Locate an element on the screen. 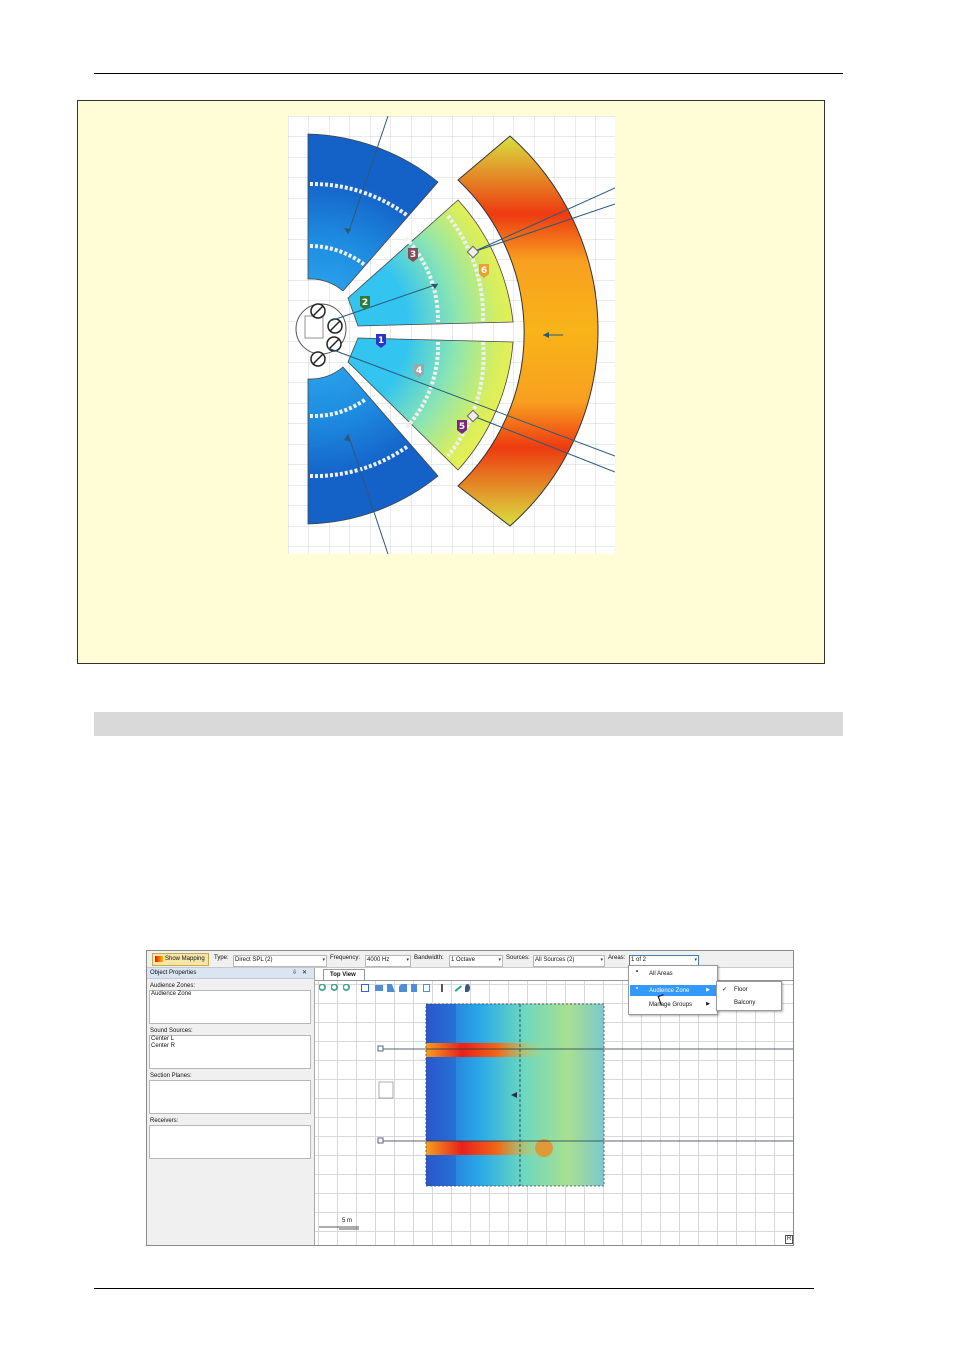  list-item: Center R is located at coordinates (230, 1046).